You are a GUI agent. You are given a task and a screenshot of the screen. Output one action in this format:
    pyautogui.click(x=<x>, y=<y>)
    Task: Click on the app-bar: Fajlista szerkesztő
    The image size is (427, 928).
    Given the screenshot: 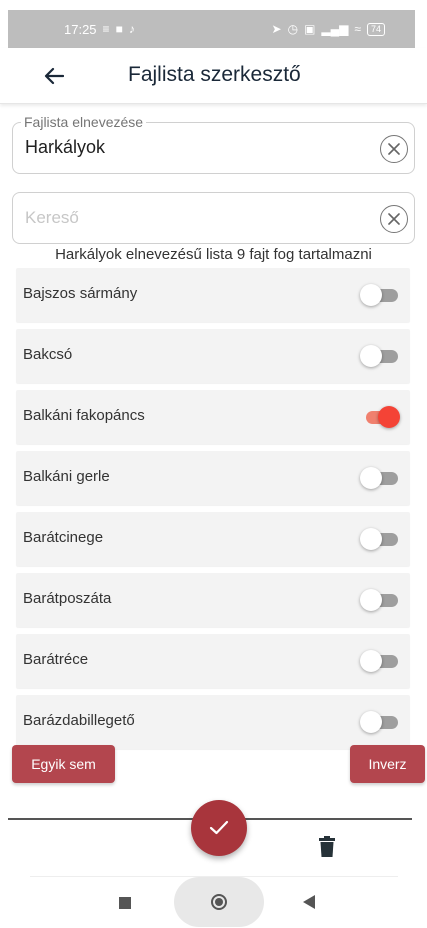 What is the action you would take?
    pyautogui.click(x=213, y=76)
    